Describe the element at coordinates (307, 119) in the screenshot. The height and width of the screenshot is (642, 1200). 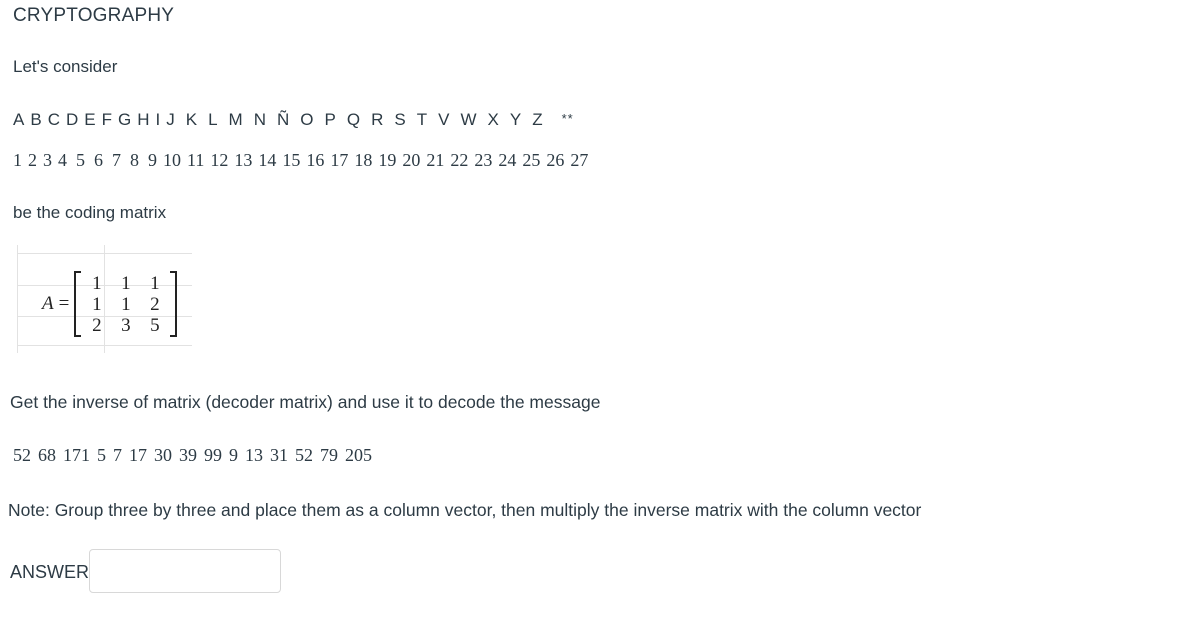
I see `cipher-letter: O` at that location.